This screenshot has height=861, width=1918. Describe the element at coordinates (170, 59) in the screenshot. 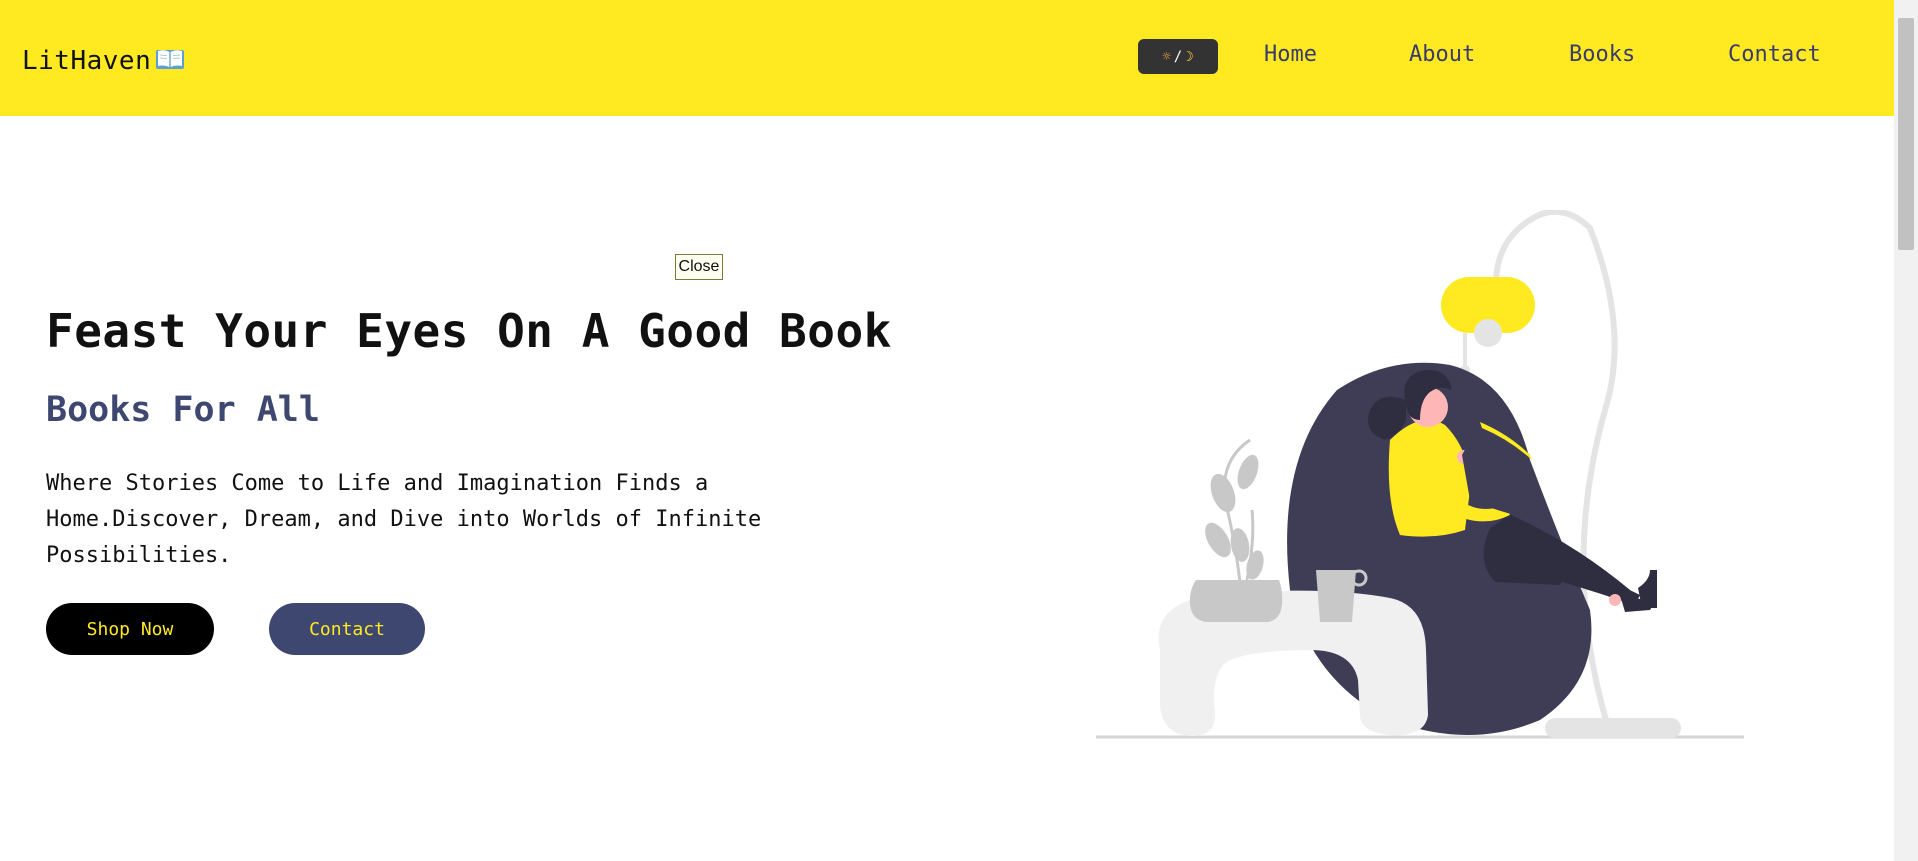

I see `open-book-icon` at that location.